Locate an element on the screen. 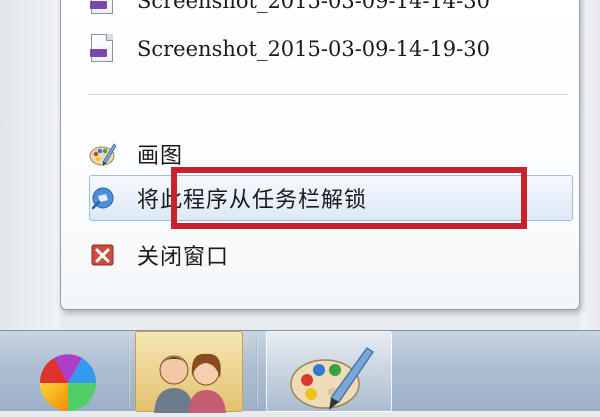 The width and height of the screenshot is (600, 417). recent-item-label: Screenshot_2015-03-09-14-14-30 is located at coordinates (313, 6).